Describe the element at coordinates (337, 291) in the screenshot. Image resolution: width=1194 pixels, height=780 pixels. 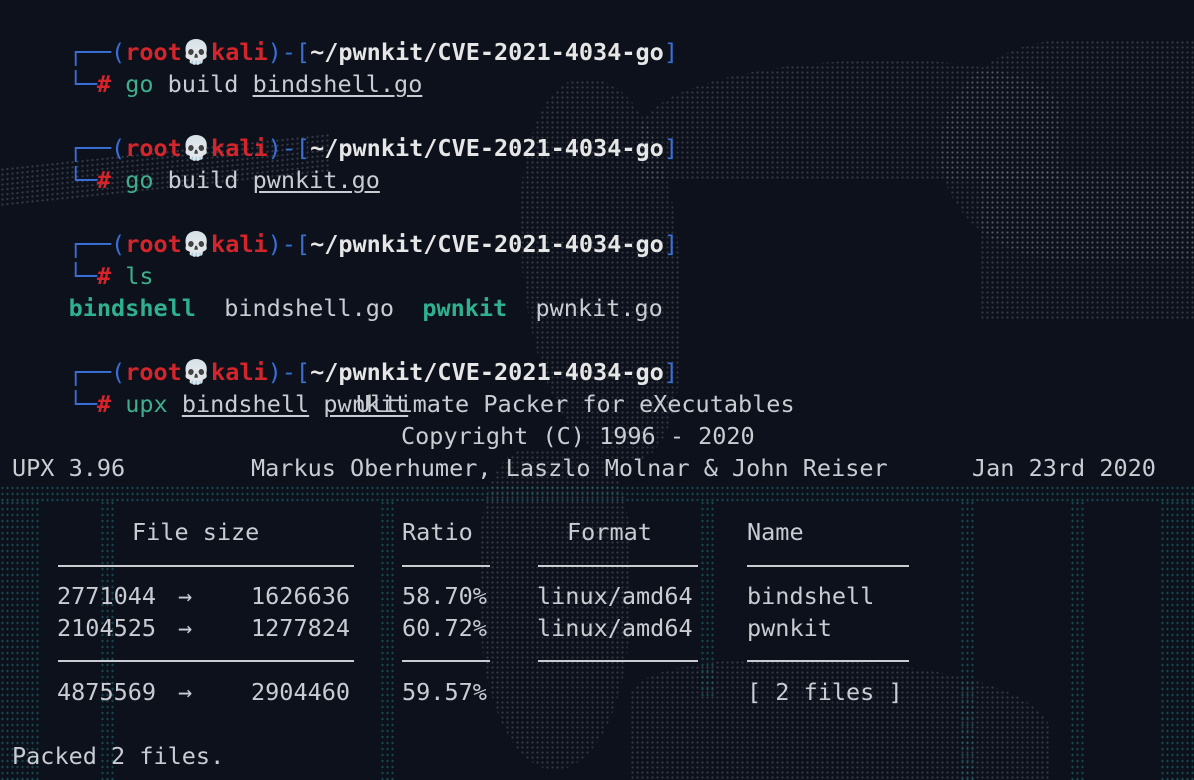
I see `ls-output: bindshell bindshell.go pwnkit pwnkit.go` at that location.